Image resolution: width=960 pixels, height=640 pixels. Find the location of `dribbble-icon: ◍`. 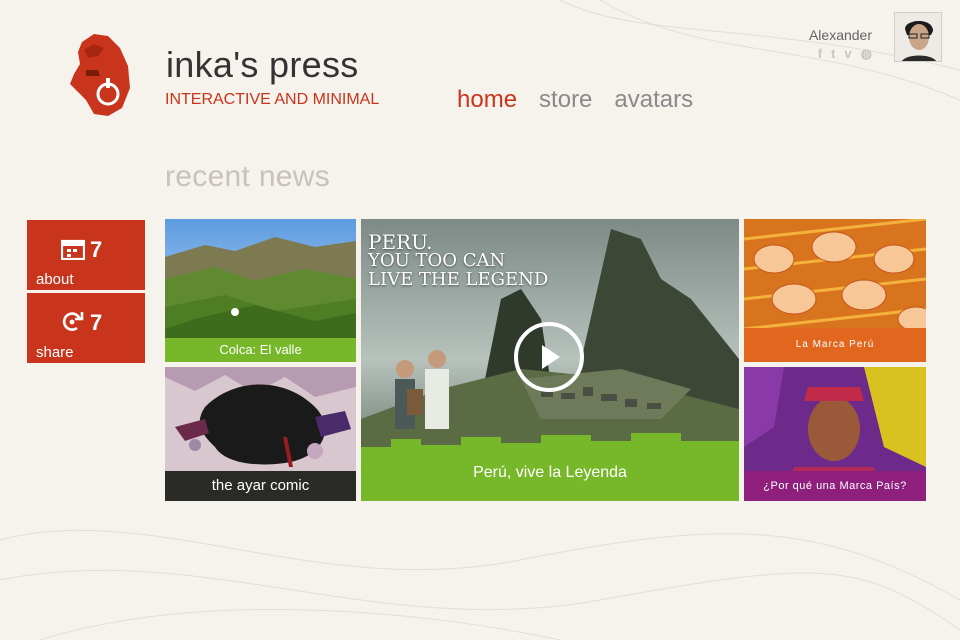

dribbble-icon: ◍ is located at coordinates (866, 54).